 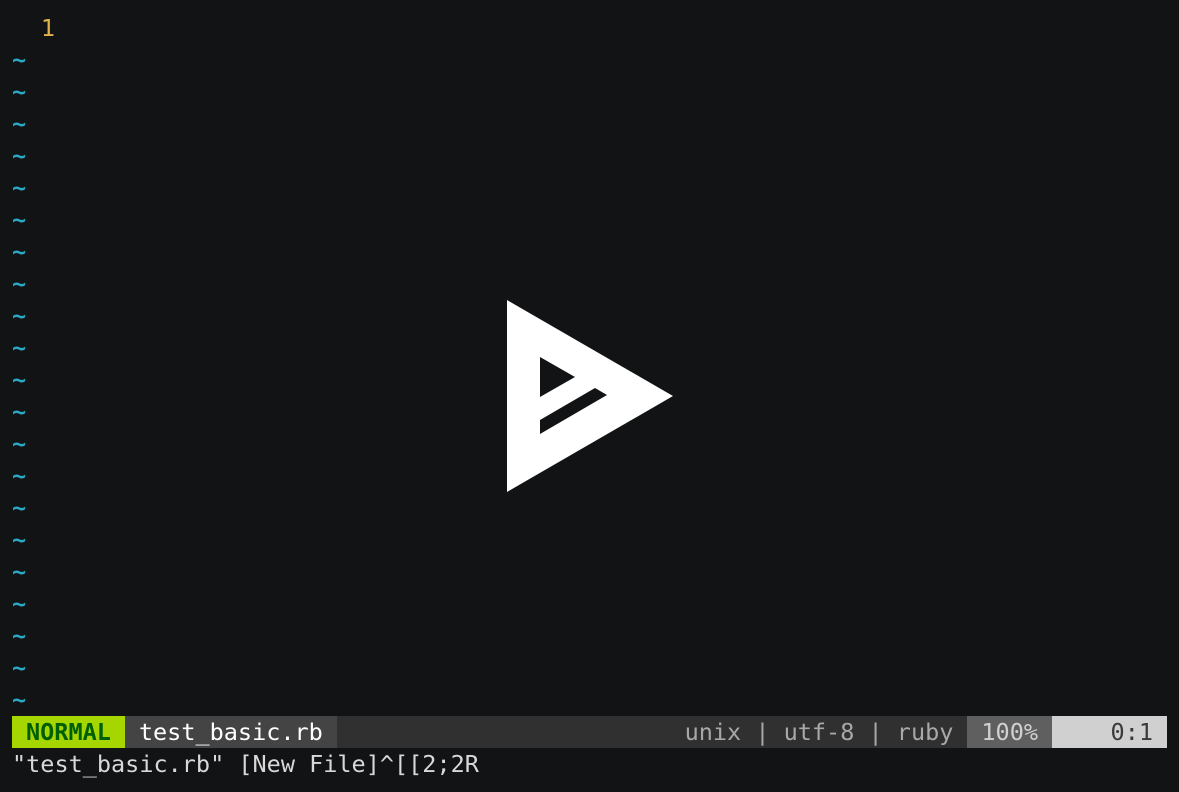 I want to click on status-filename: test_basic.rb, so click(x=230, y=732).